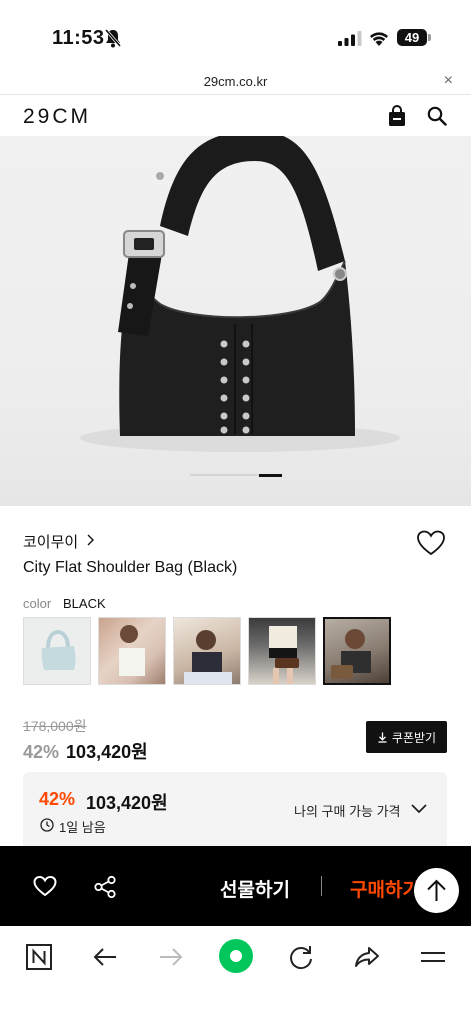 This screenshot has width=471, height=1024. Describe the element at coordinates (39, 957) in the screenshot. I see `naver-home-icon` at that location.